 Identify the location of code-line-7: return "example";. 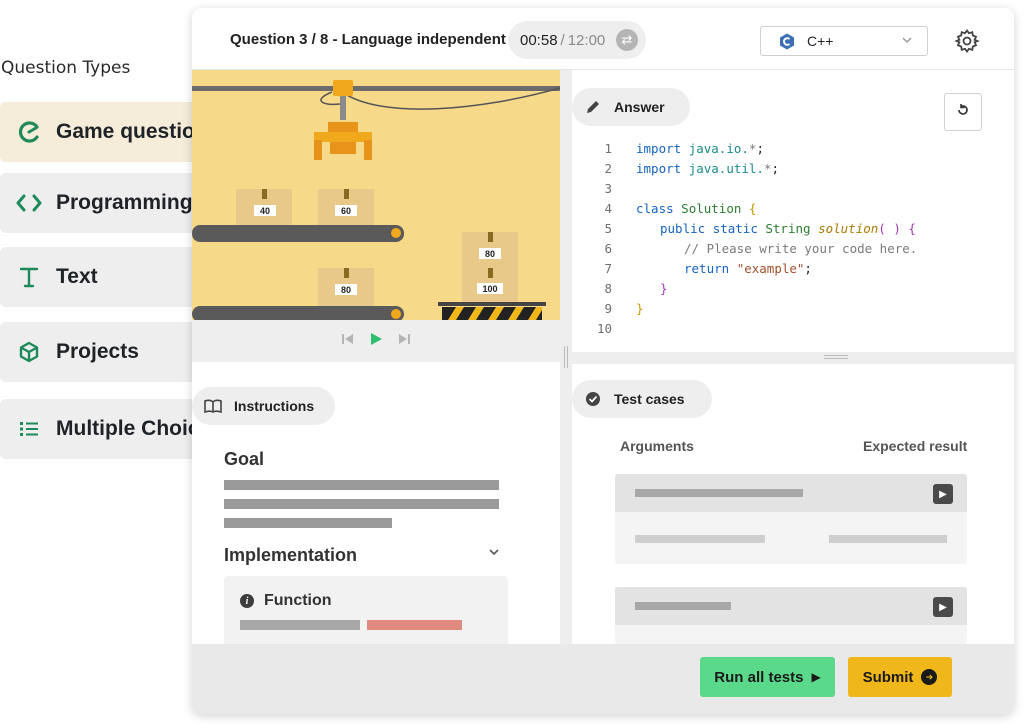
(748, 268).